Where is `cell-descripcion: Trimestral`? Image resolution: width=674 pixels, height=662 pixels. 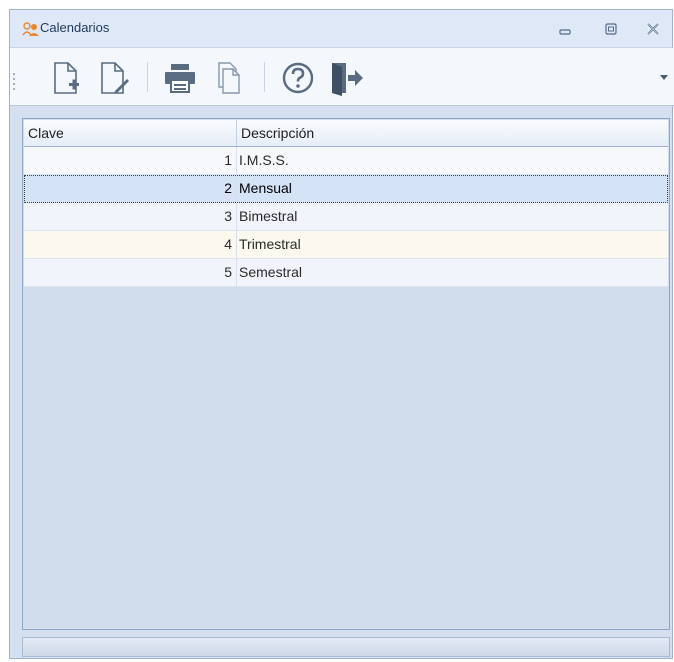 cell-descripcion: Trimestral is located at coordinates (270, 244).